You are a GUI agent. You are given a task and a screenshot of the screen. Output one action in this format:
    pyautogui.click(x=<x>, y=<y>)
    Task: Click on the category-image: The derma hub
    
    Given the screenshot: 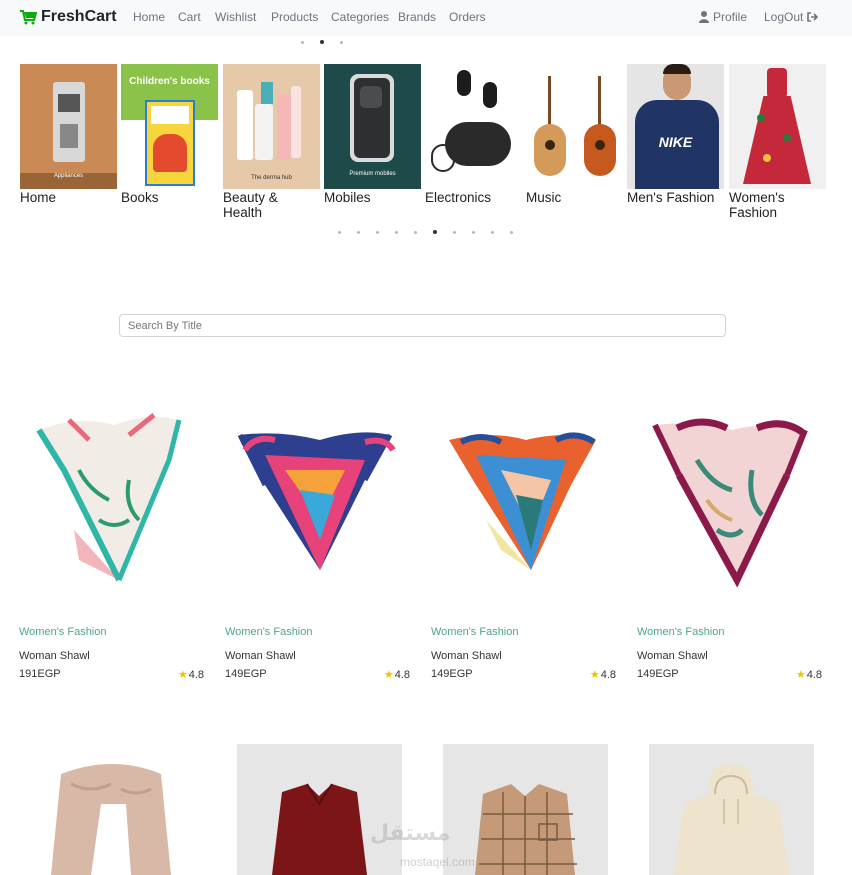 What is the action you would take?
    pyautogui.click(x=271, y=126)
    